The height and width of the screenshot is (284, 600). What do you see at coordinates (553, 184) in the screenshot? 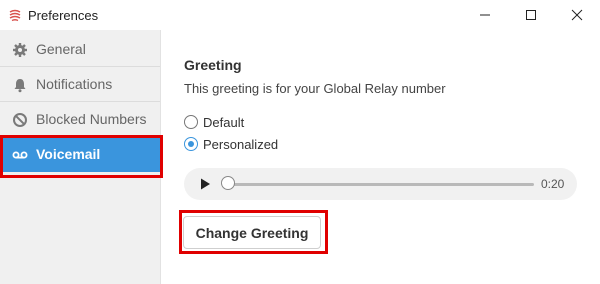
I see `audio-duration: 0:20` at bounding box center [553, 184].